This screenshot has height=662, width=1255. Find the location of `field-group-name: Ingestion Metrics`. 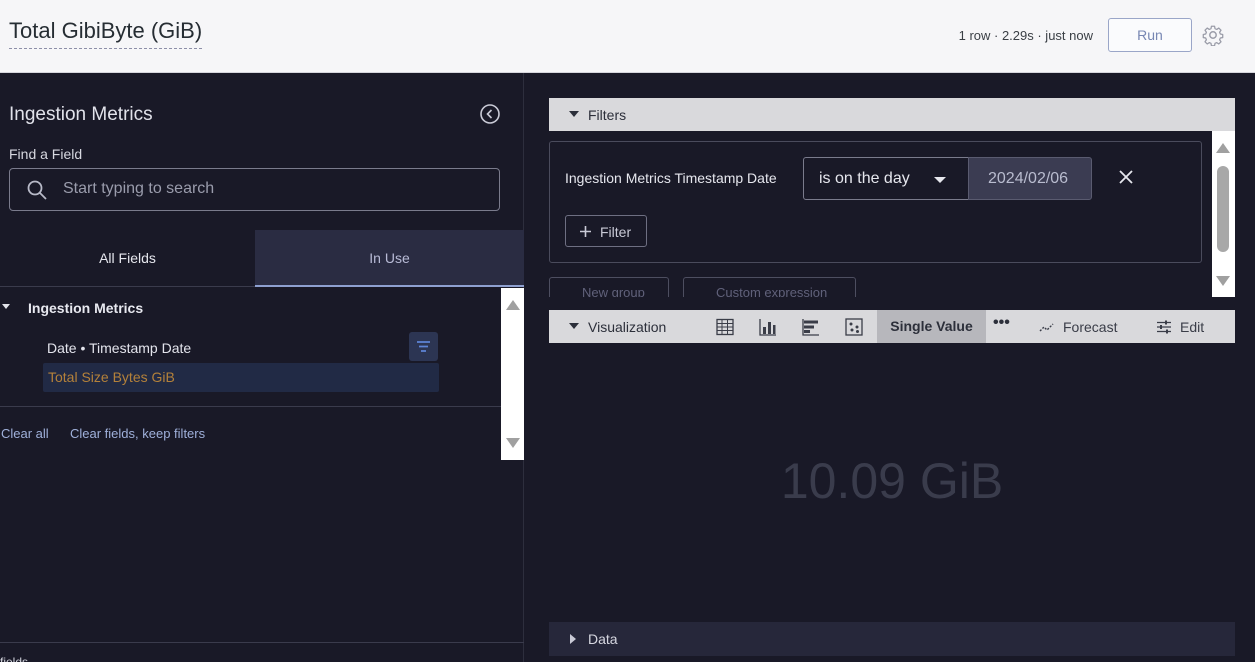

field-group-name: Ingestion Metrics is located at coordinates (85, 308).